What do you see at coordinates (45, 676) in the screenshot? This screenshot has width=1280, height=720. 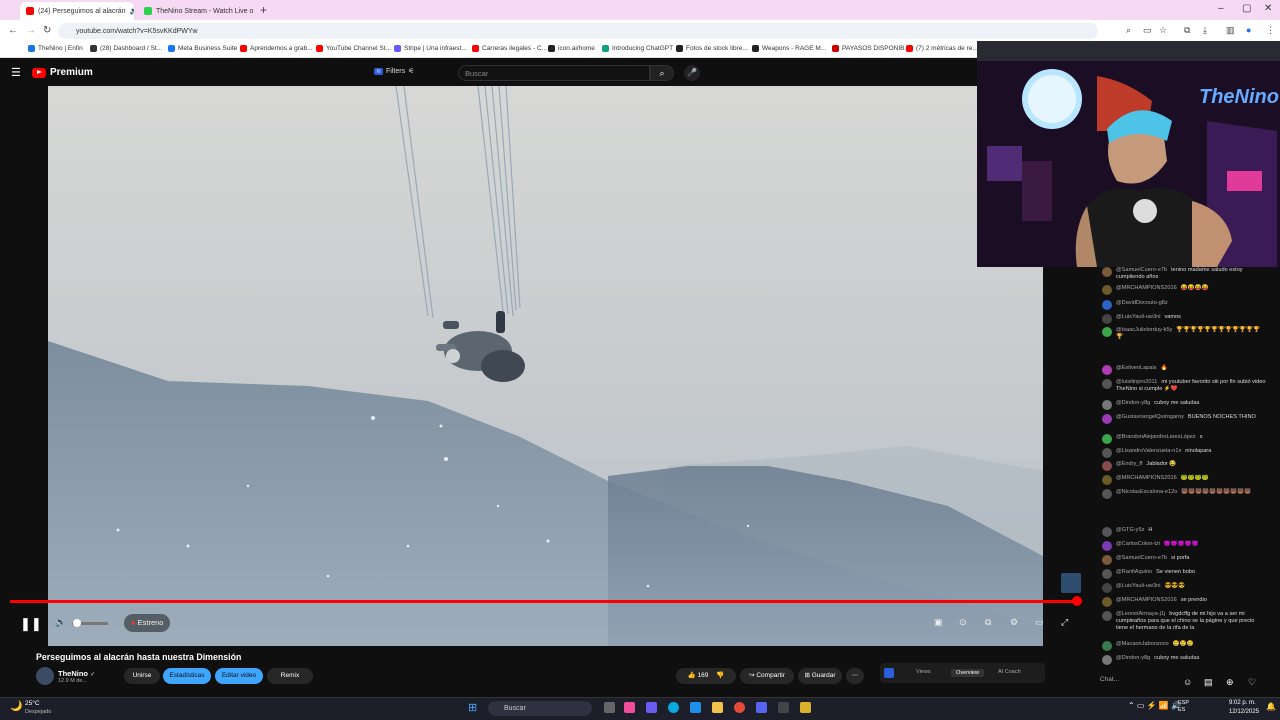 I see `avatar` at bounding box center [45, 676].